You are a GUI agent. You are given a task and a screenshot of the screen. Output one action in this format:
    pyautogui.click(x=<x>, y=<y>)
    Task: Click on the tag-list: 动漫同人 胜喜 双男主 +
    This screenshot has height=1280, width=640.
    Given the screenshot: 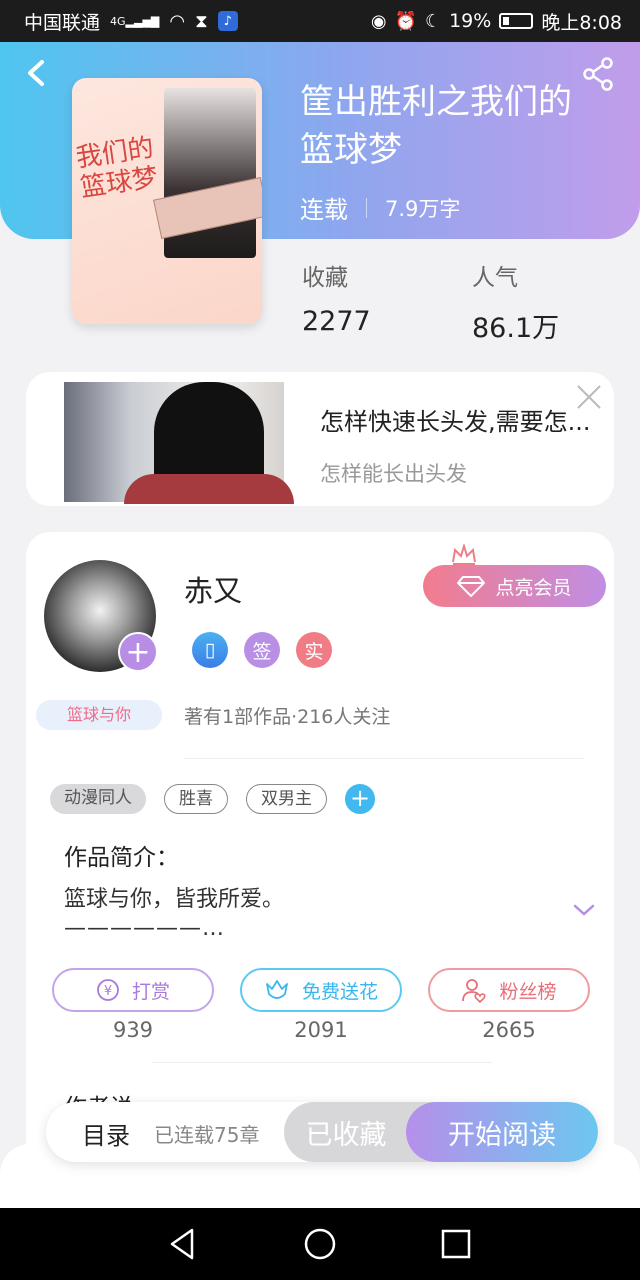 What is the action you would take?
    pyautogui.click(x=212, y=799)
    